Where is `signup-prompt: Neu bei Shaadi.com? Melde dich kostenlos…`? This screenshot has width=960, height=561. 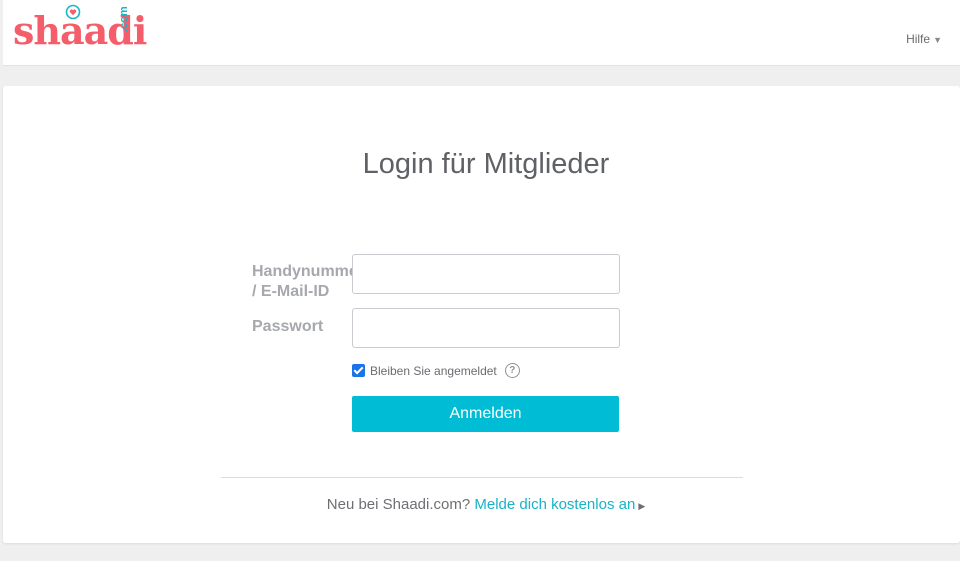
signup-prompt: Neu bei Shaadi.com? Melde dich kostenlos… is located at coordinates (481, 504).